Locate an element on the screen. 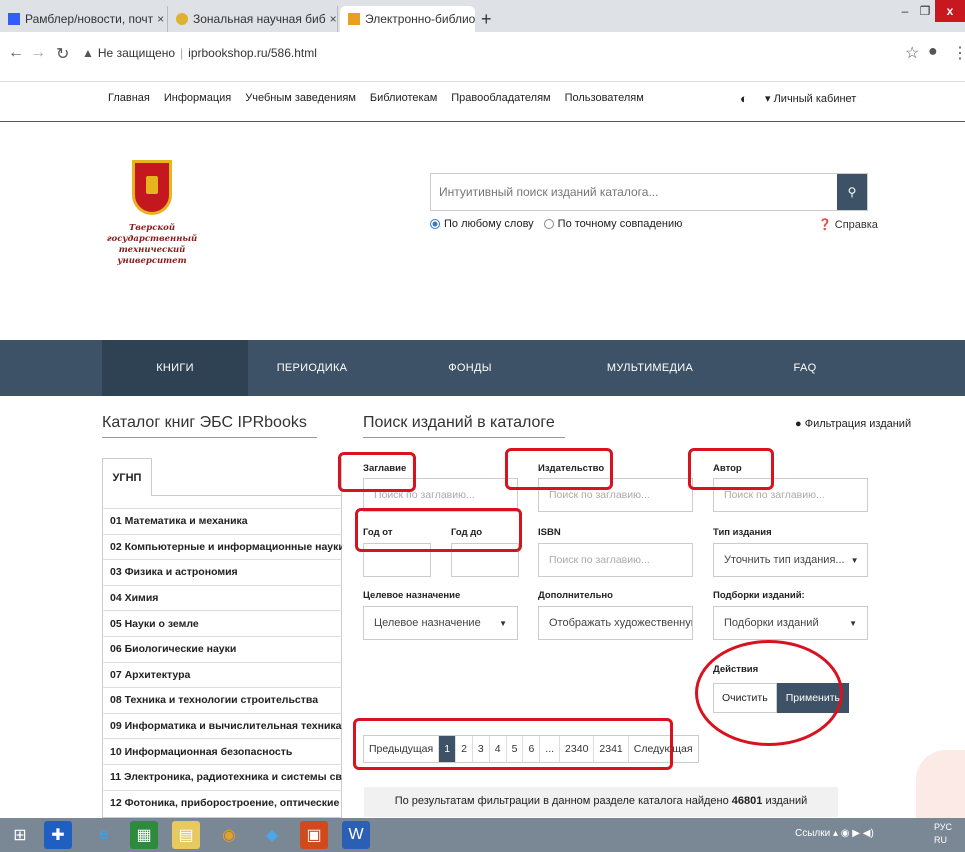 The image size is (965, 852). nav-link-schools: Учебным заведениям is located at coordinates (300, 98).